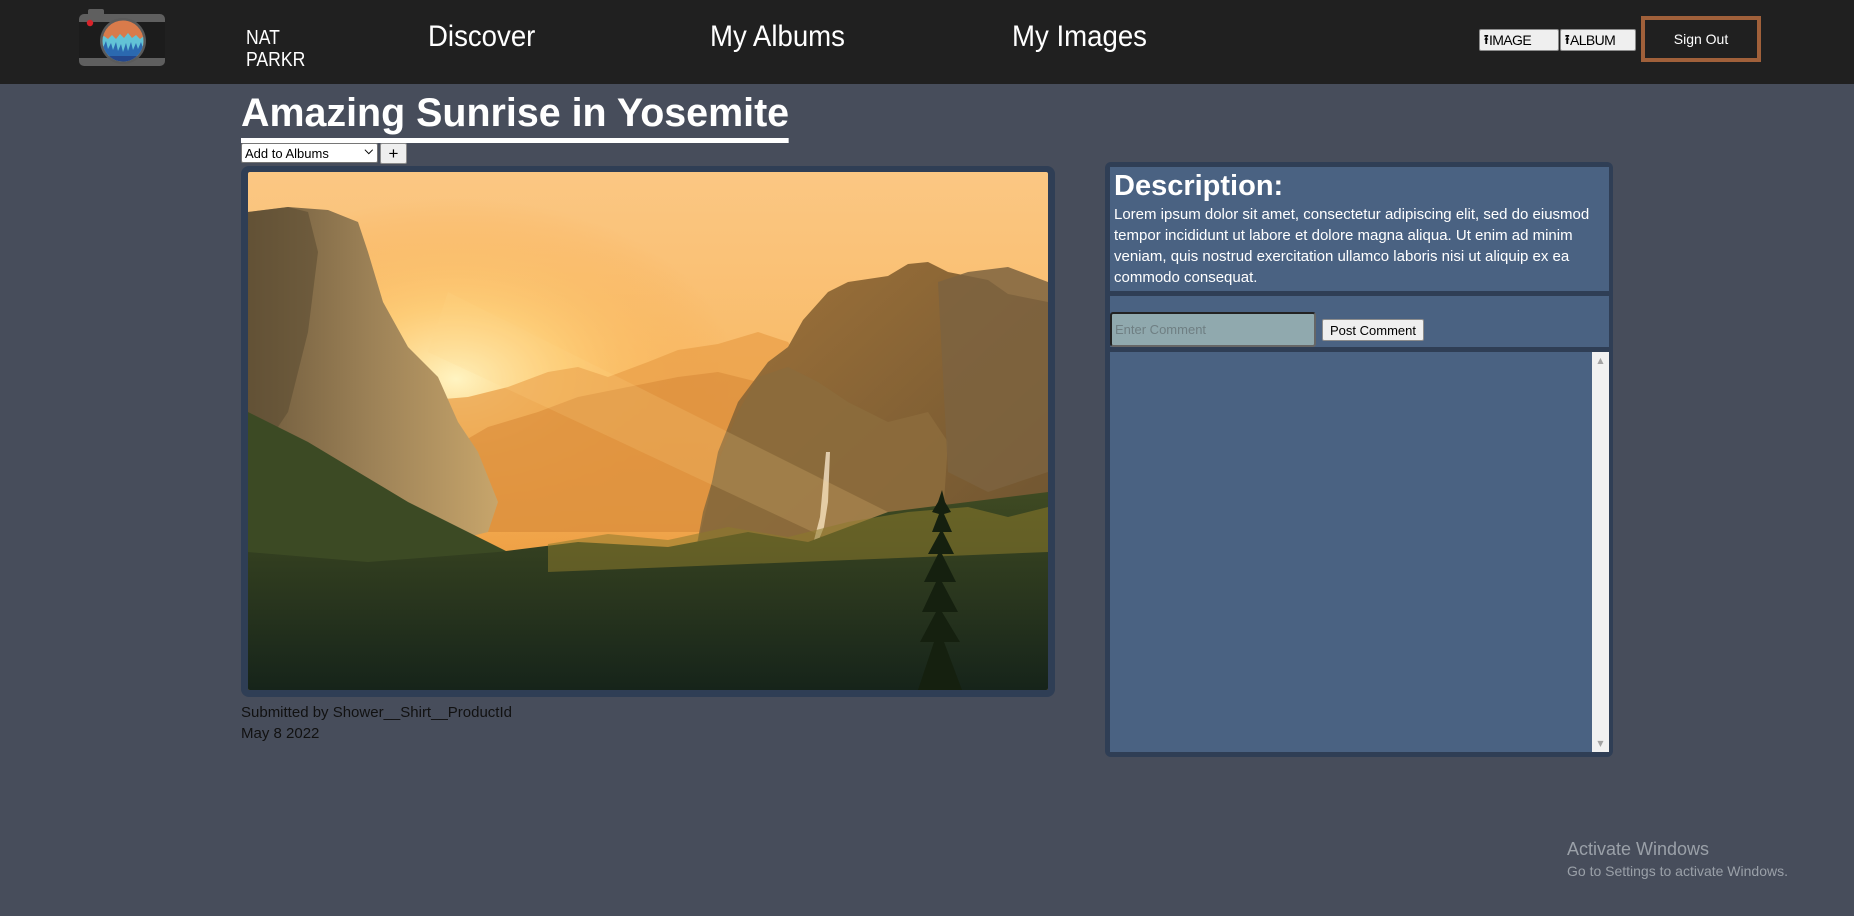  I want to click on upload-album-button: ⭱ ALBUM, so click(1598, 40).